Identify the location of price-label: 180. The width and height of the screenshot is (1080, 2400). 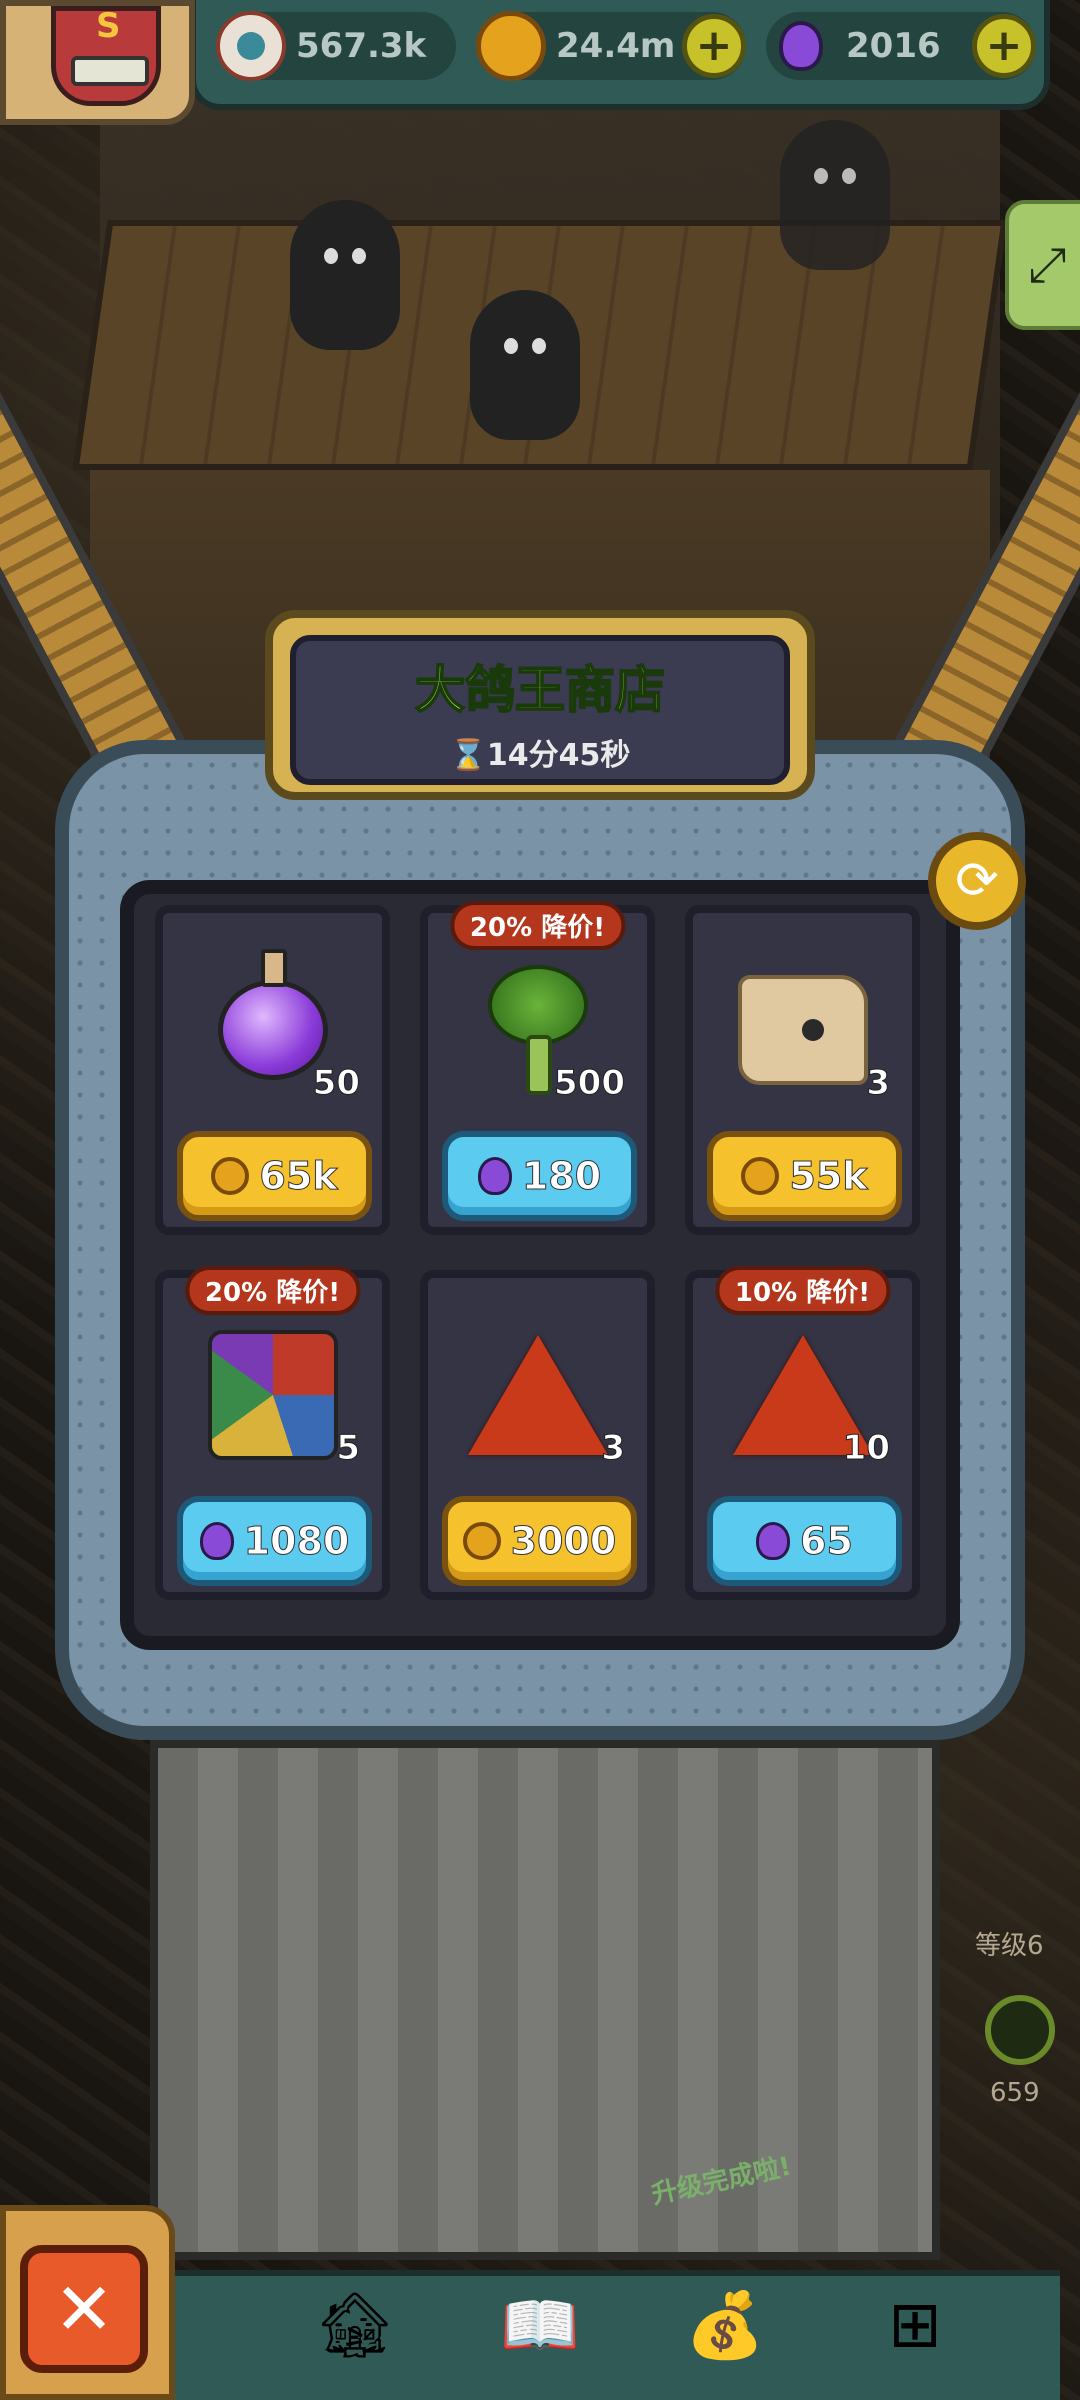
(561, 1176).